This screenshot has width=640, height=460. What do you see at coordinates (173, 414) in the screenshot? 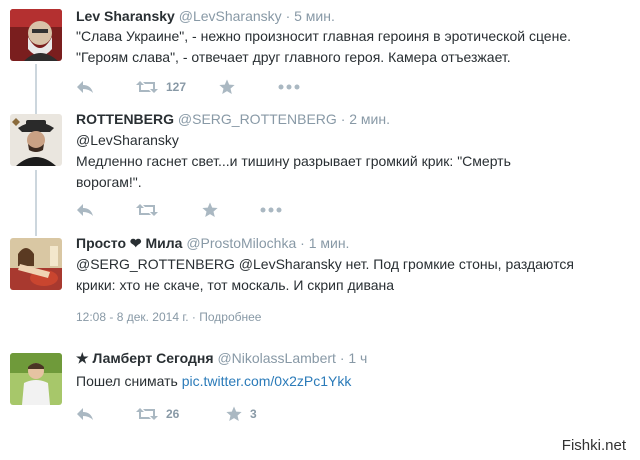
I see `retweet-count: 26` at bounding box center [173, 414].